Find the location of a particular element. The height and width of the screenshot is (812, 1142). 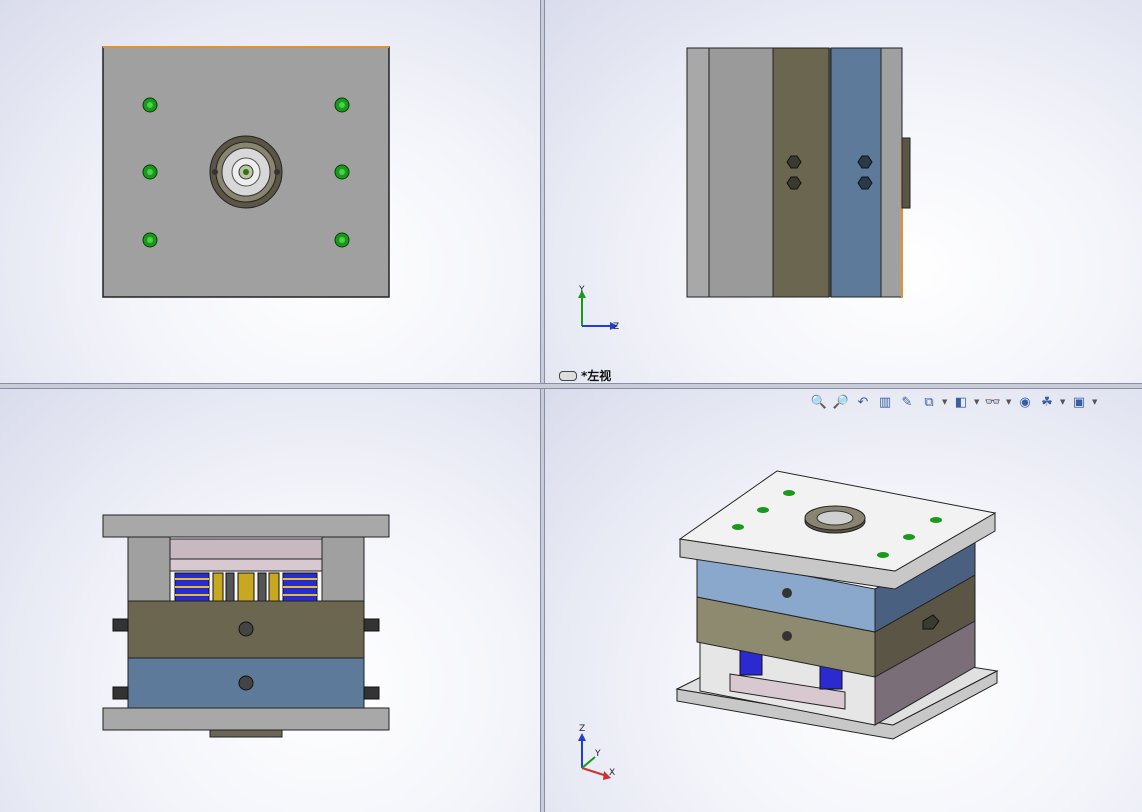

triad-yz: Y Z is located at coordinates (598, 308).